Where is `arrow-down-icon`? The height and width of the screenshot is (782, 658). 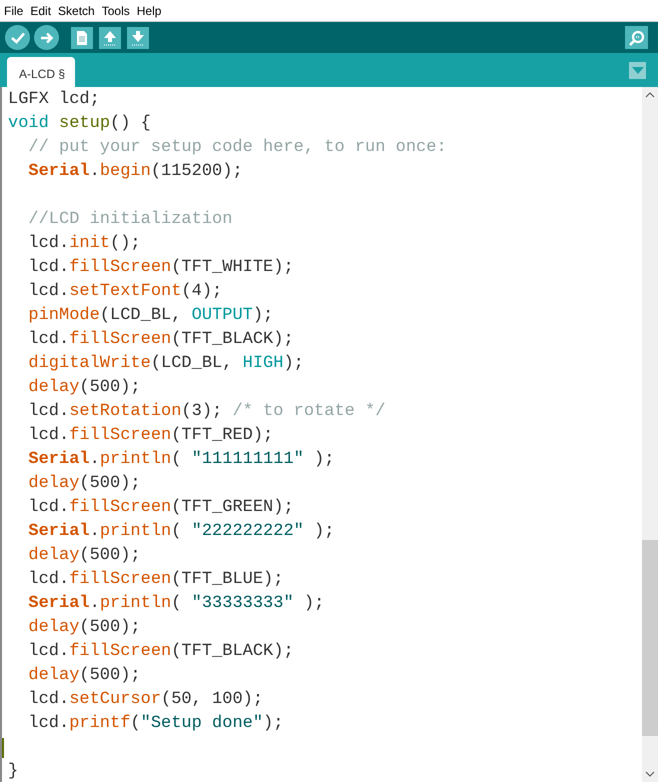 arrow-down-icon is located at coordinates (138, 37).